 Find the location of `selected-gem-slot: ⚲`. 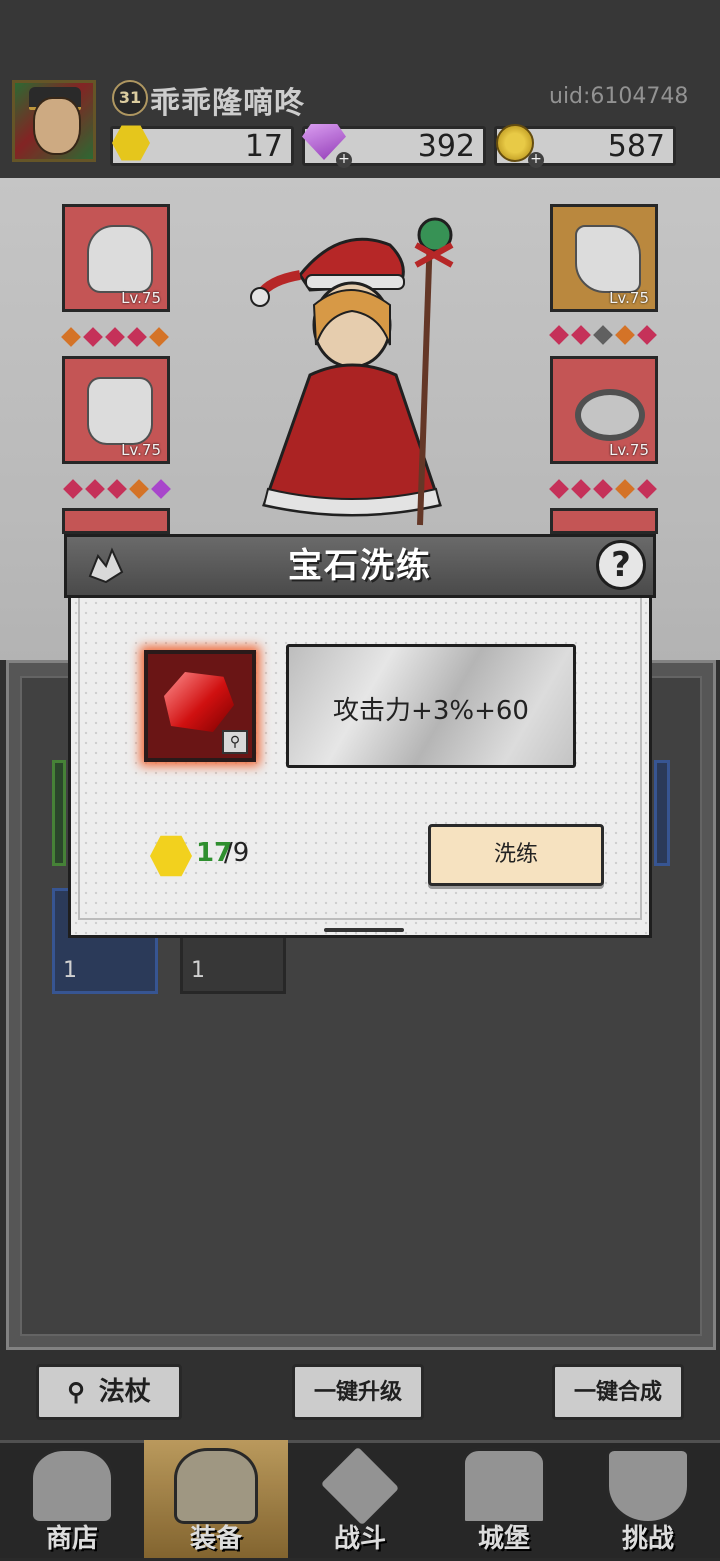

selected-gem-slot: ⚲ is located at coordinates (200, 706).